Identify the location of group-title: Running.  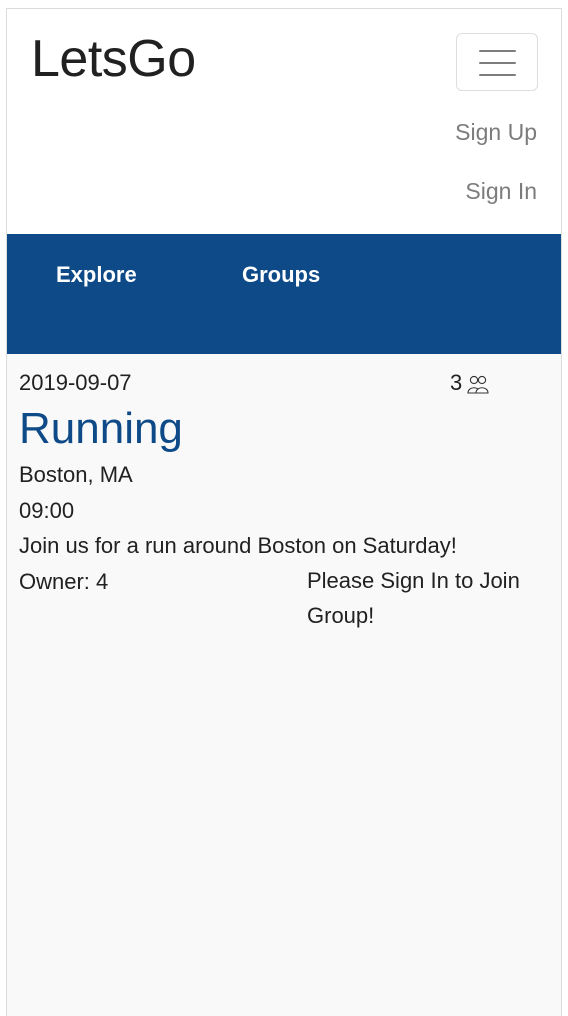
(101, 429).